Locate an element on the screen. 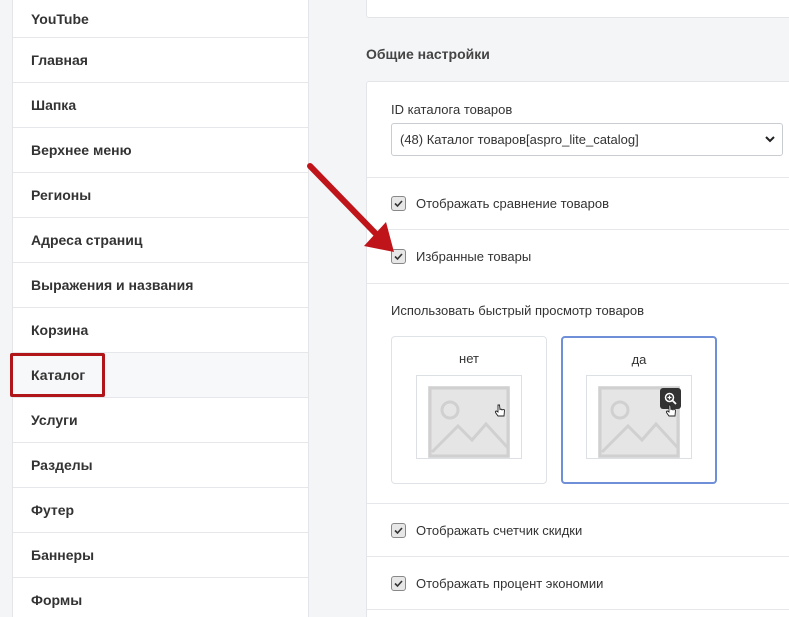 Image resolution: width=789 pixels, height=617 pixels. sidebar-item-label: Корзина is located at coordinates (60, 330).